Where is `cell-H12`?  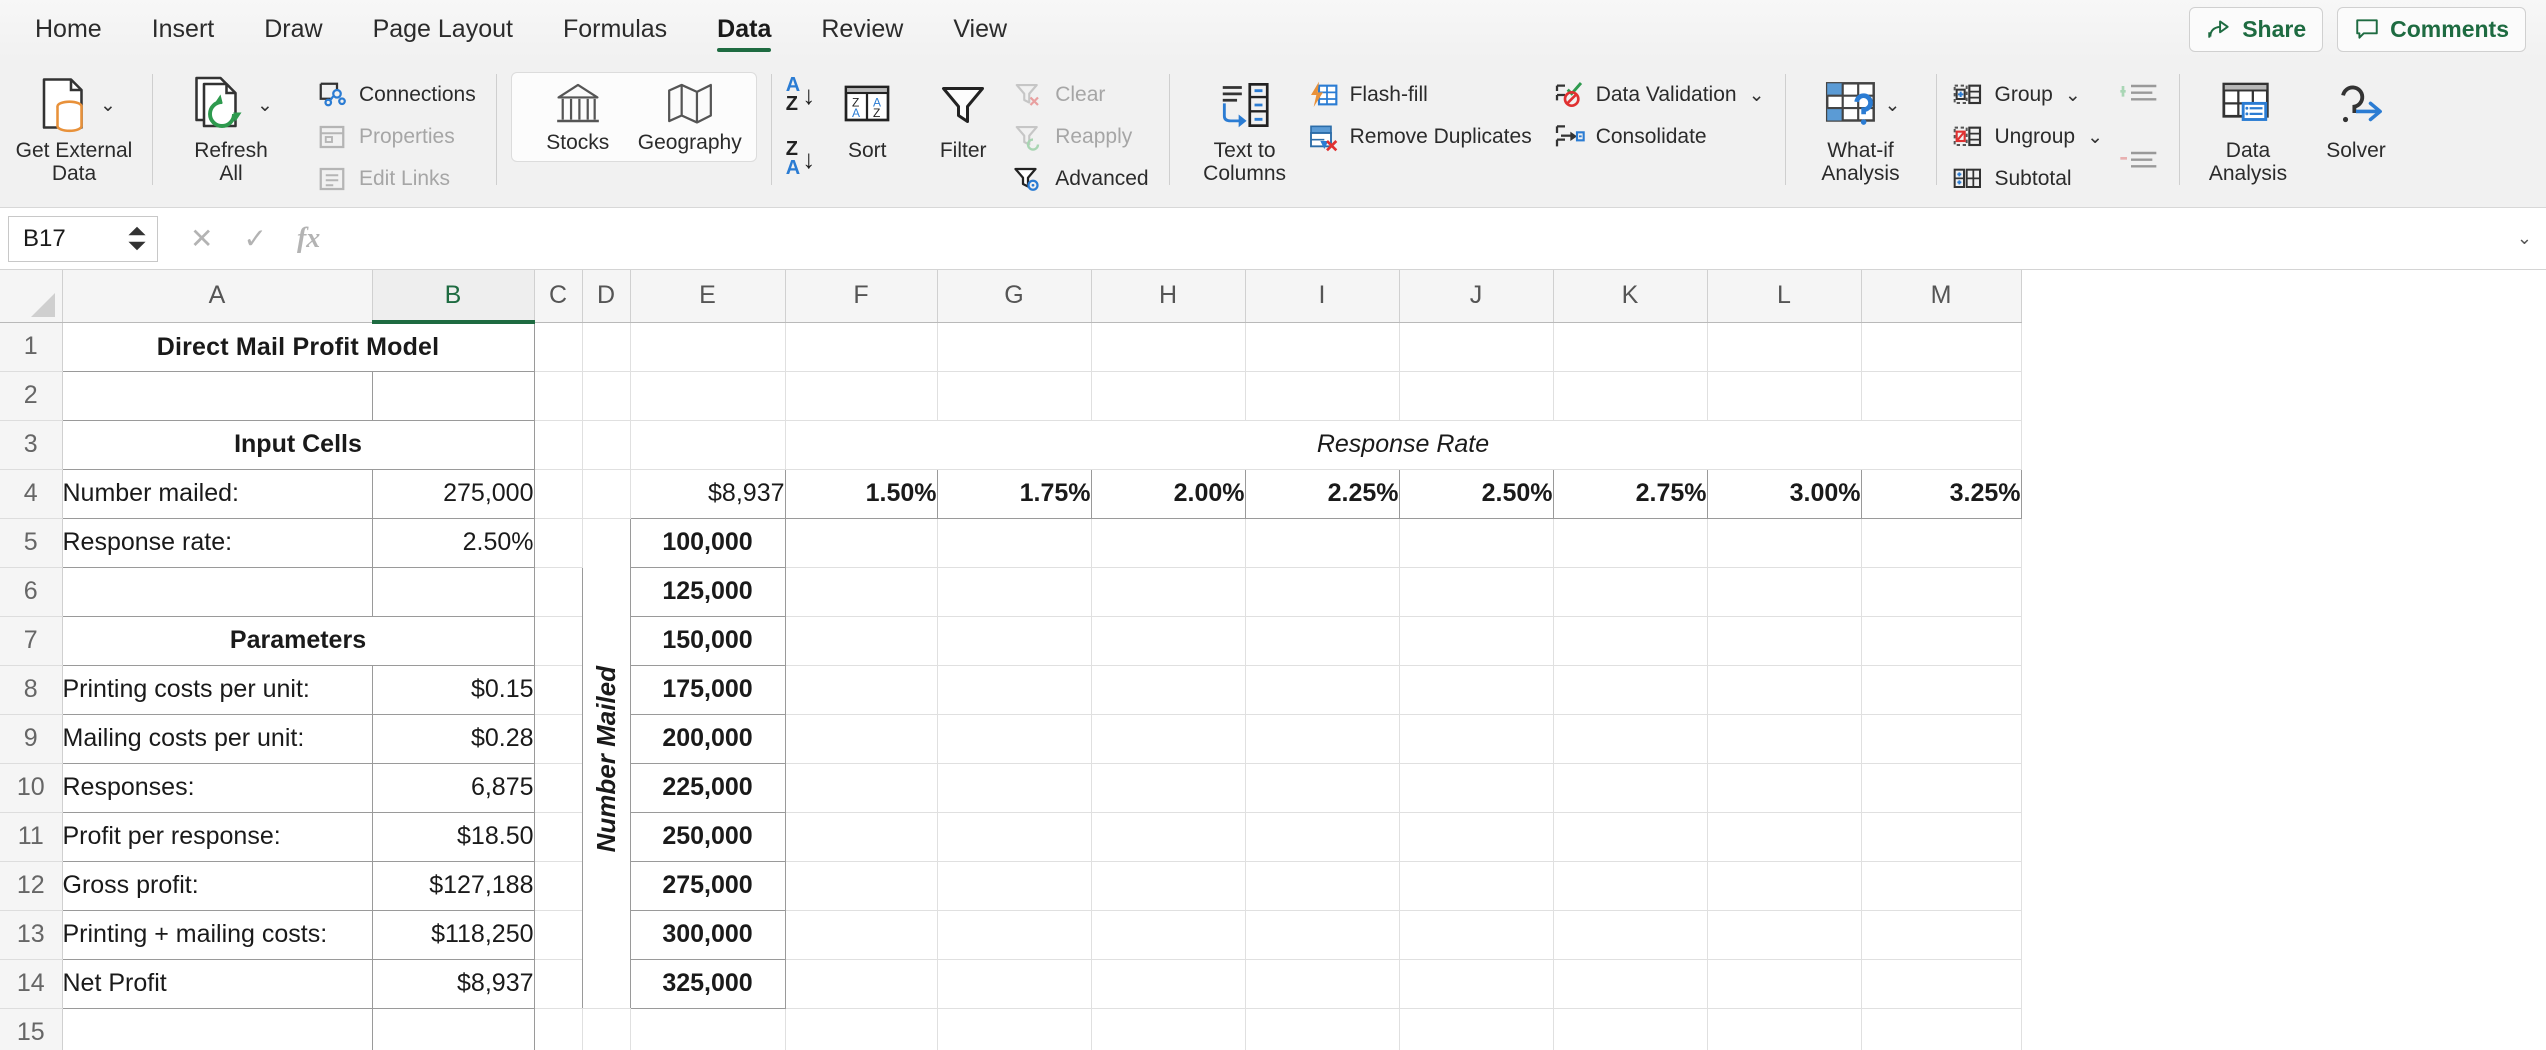
cell-H12 is located at coordinates (1168, 886).